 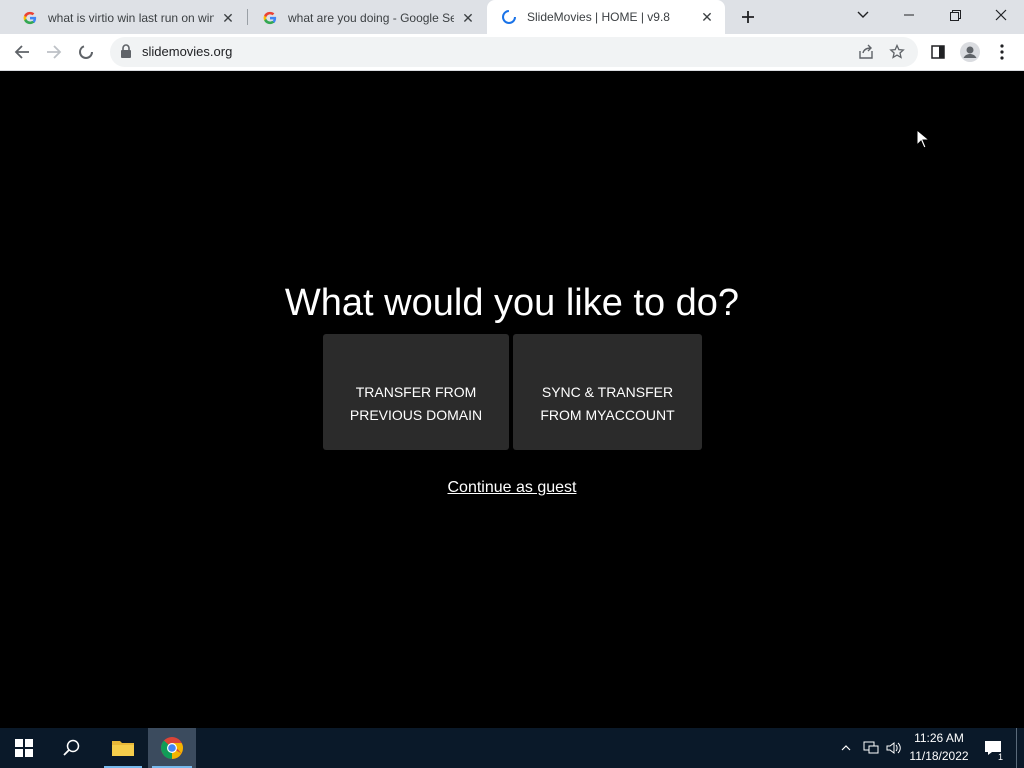 I want to click on restore-icon, so click(x=955, y=15).